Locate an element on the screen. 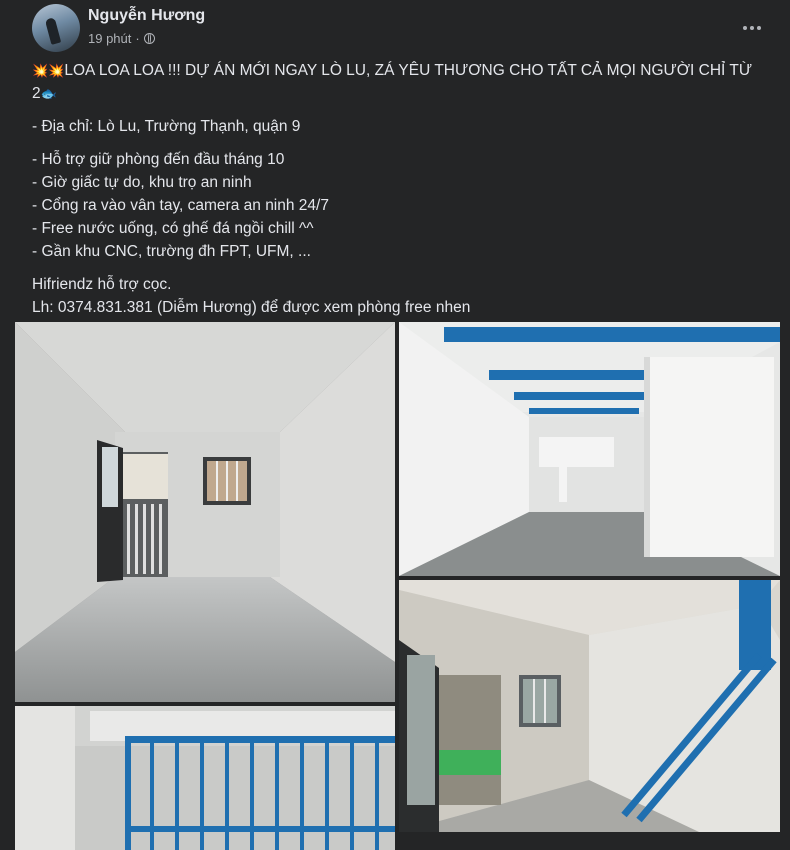  author-name: Nguyễn Hương is located at coordinates (146, 16).